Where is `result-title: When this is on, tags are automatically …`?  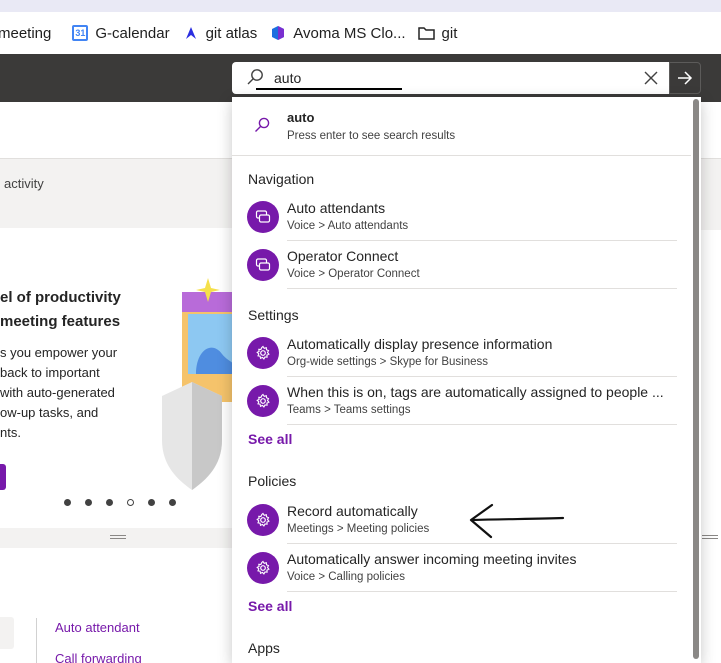 result-title: When this is on, tags are automatically … is located at coordinates (475, 392).